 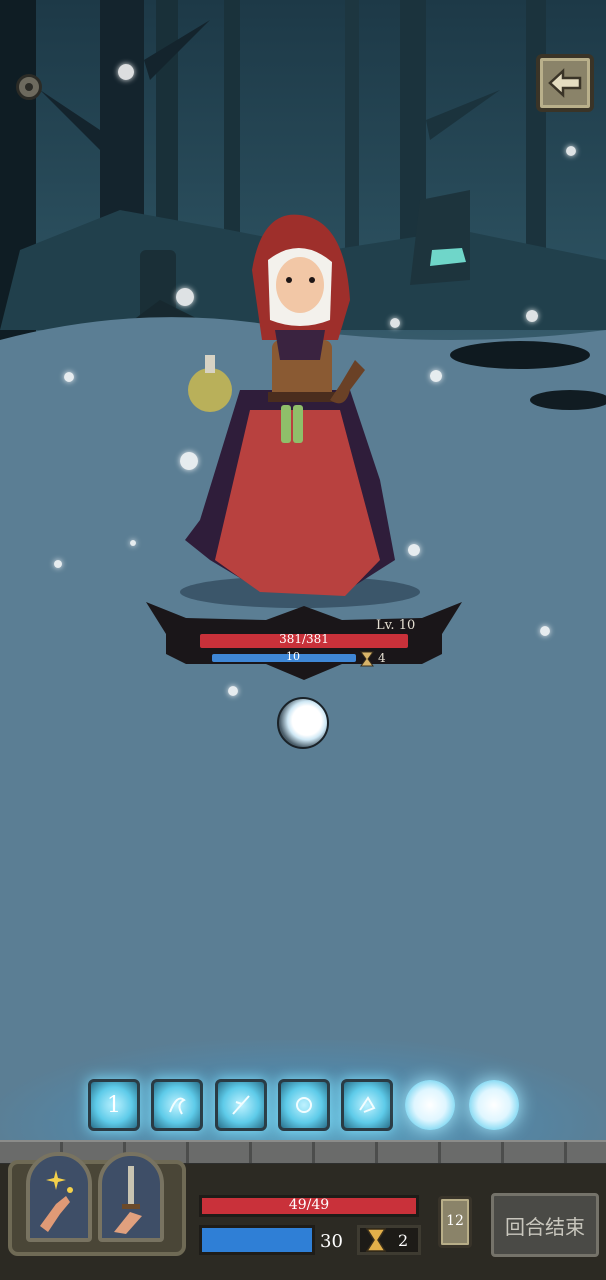 I want to click on arrow-left-icon, so click(x=565, y=83).